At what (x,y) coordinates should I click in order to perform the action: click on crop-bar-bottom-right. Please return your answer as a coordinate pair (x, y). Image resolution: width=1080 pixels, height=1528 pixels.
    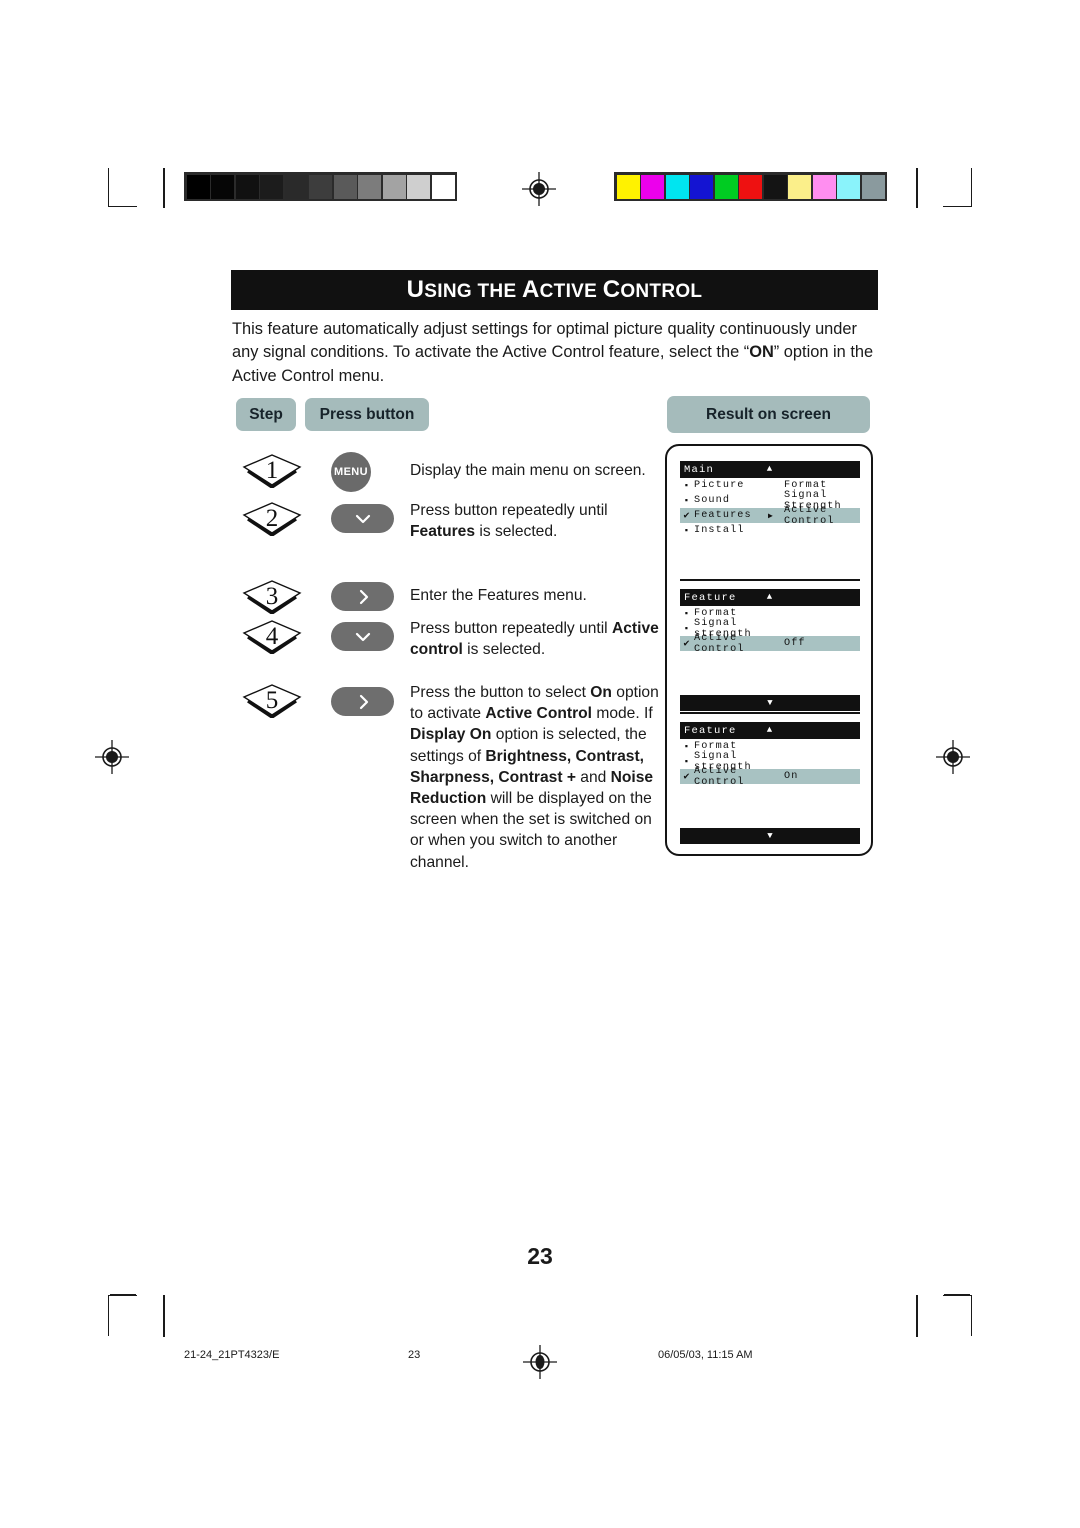
    Looking at the image, I should click on (917, 1316).